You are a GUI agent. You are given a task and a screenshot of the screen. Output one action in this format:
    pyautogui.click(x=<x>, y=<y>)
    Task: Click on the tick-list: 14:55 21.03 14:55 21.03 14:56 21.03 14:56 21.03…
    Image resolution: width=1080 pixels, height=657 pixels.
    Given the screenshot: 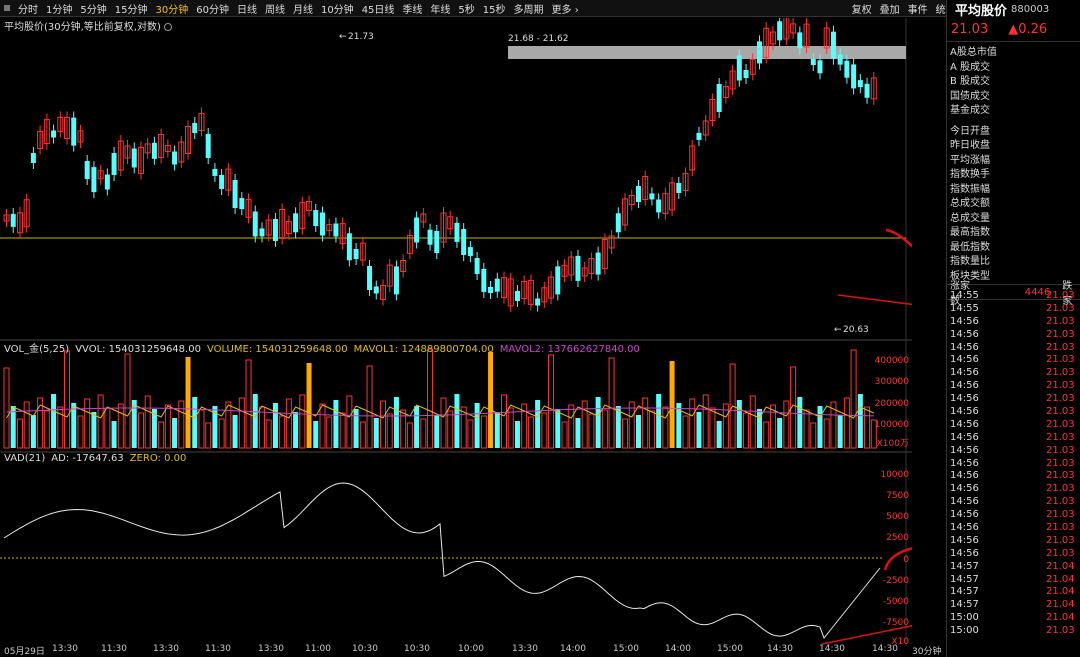 What is the action you would take?
    pyautogui.click(x=1013, y=464)
    